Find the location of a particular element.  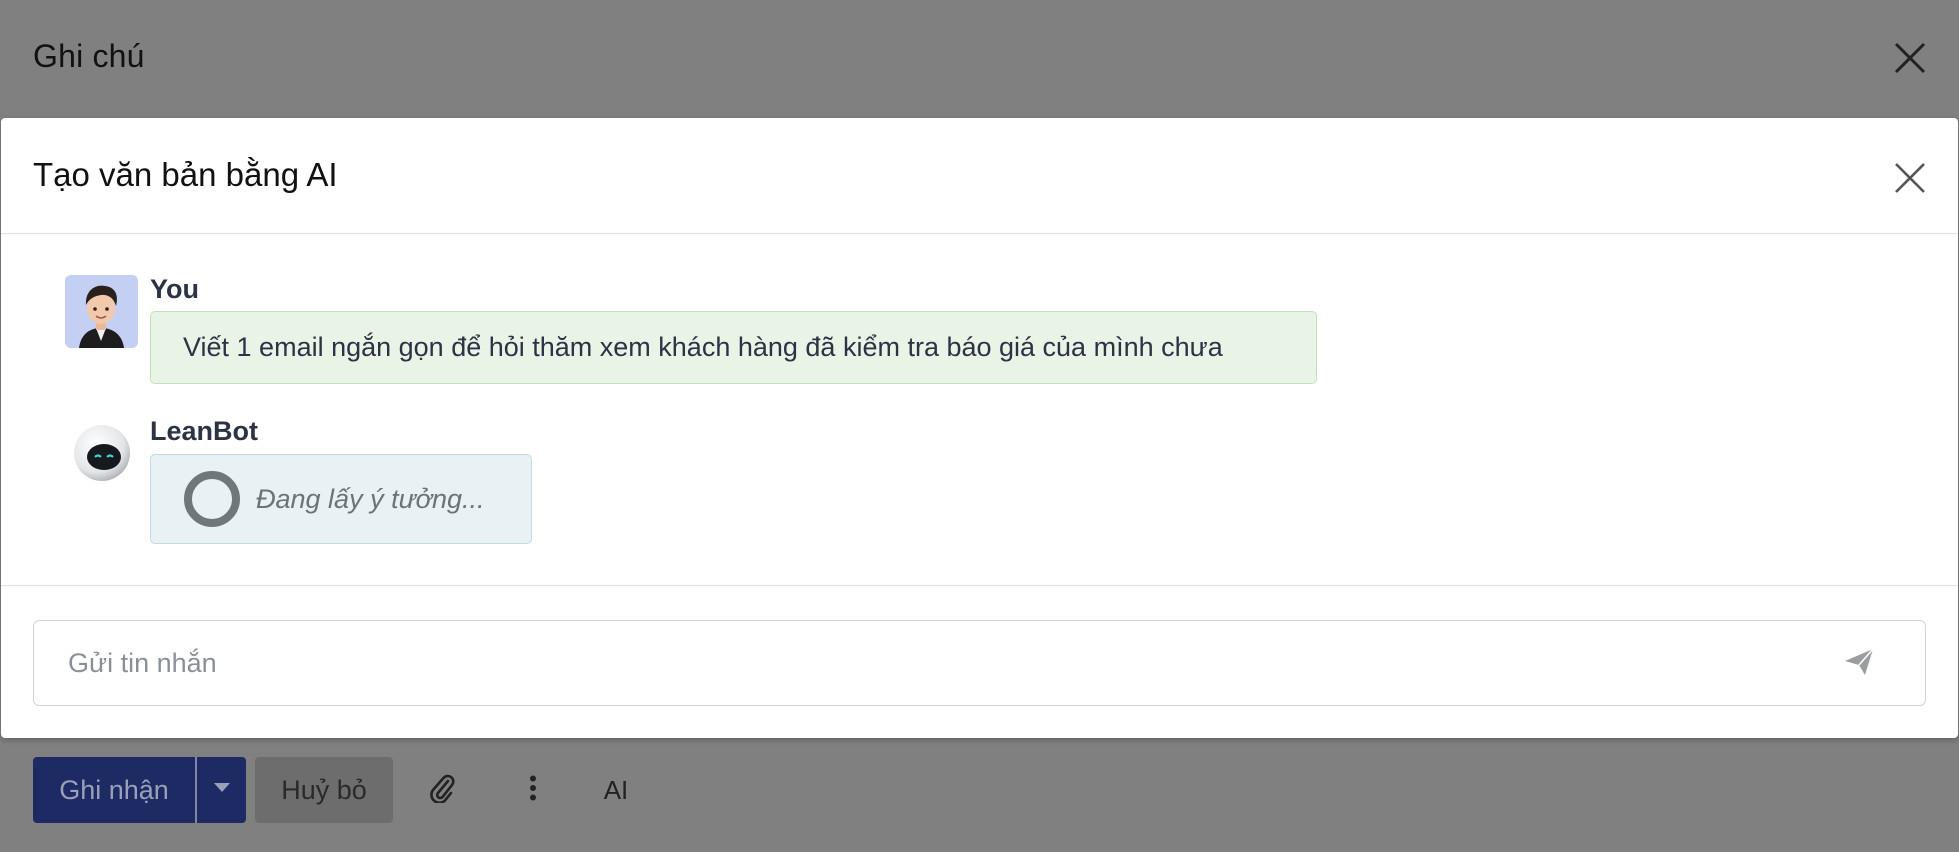

ai-button: AI is located at coordinates (616, 790).